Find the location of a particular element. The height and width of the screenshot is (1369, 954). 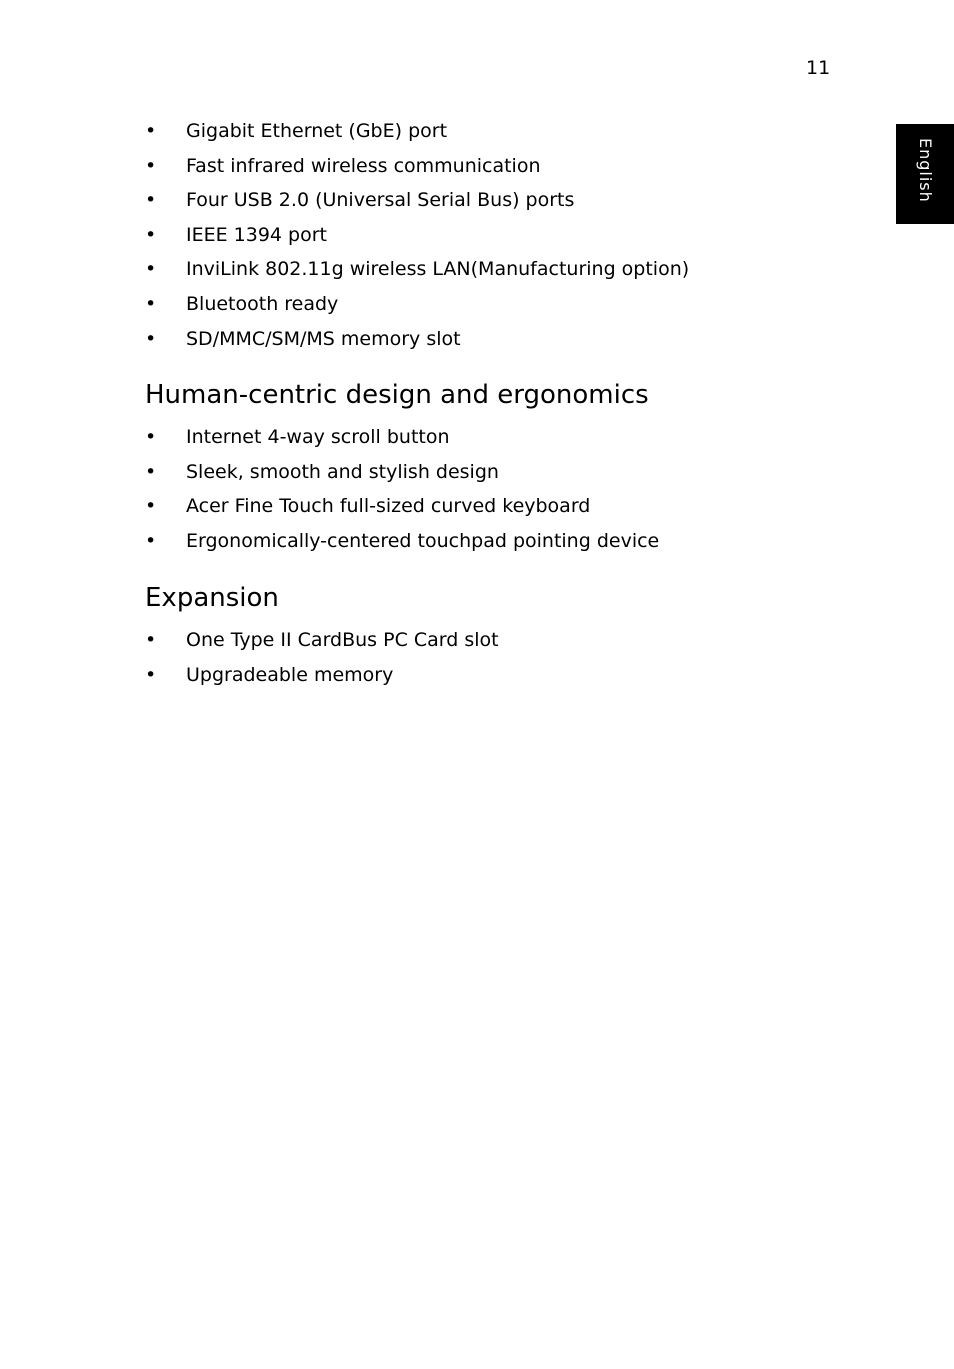

section-heading-human-centric: Human-centric design and ergonomics is located at coordinates (397, 395).